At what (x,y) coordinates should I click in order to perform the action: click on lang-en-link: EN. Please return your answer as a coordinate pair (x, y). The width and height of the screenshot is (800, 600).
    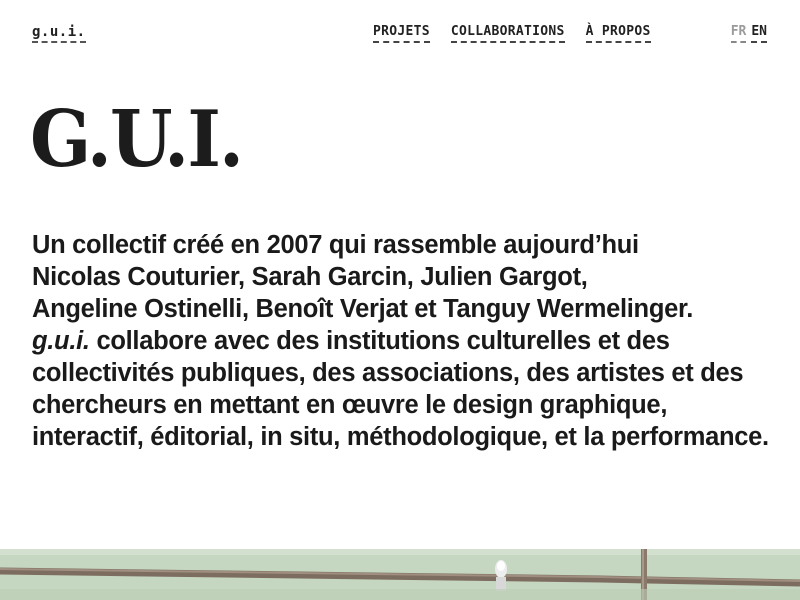
    Looking at the image, I should click on (759, 33).